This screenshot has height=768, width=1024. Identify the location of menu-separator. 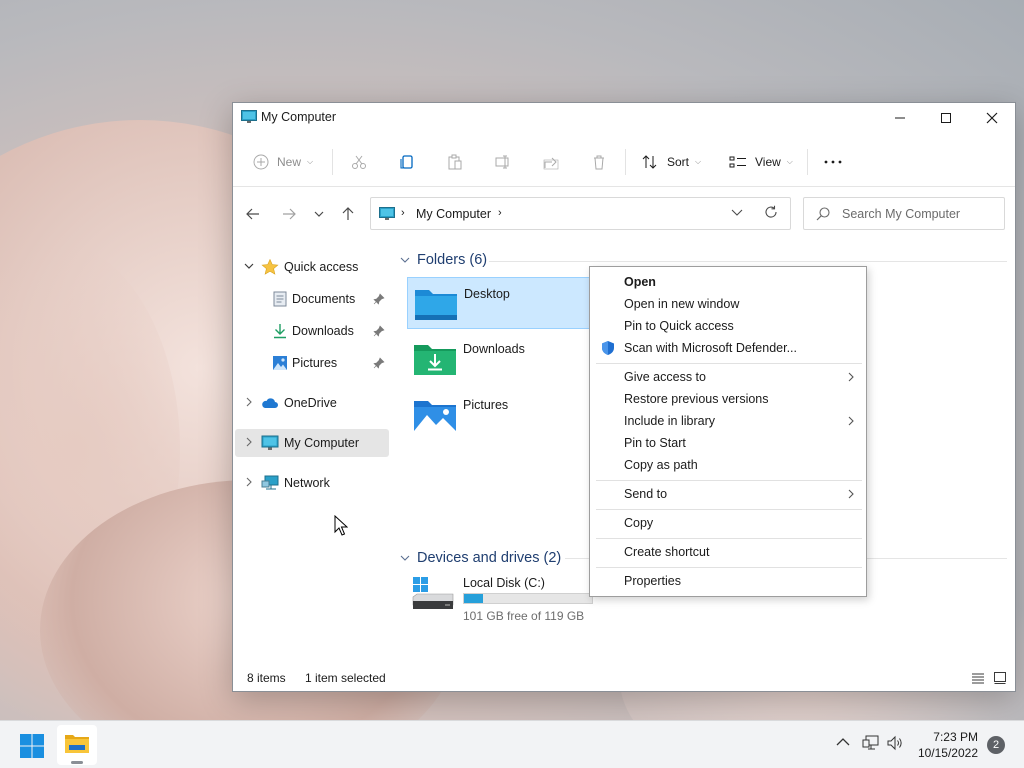
(729, 567).